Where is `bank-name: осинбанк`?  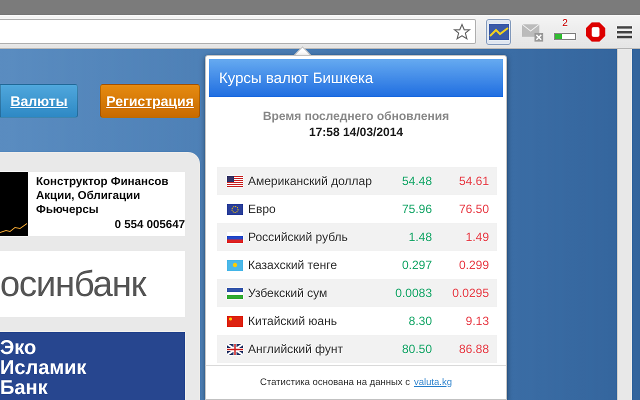 bank-name: осинбанк is located at coordinates (73, 284).